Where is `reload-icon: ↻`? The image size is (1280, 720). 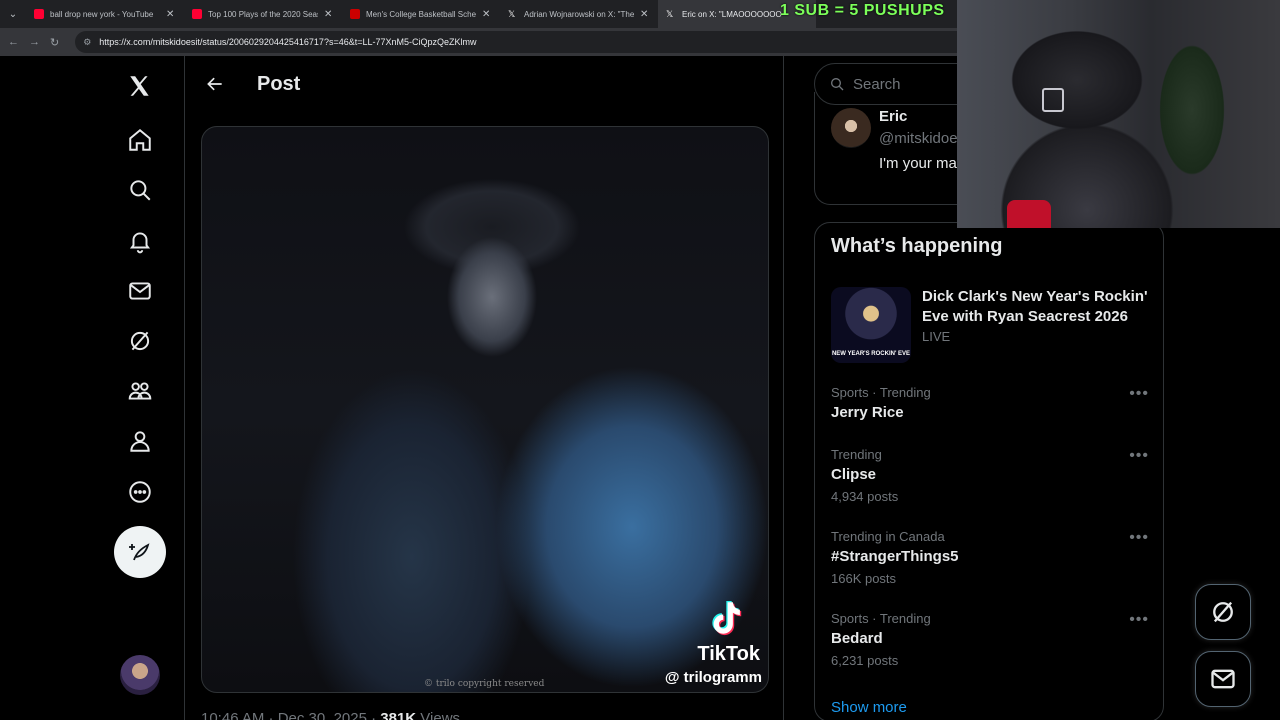 reload-icon: ↻ is located at coordinates (54, 42).